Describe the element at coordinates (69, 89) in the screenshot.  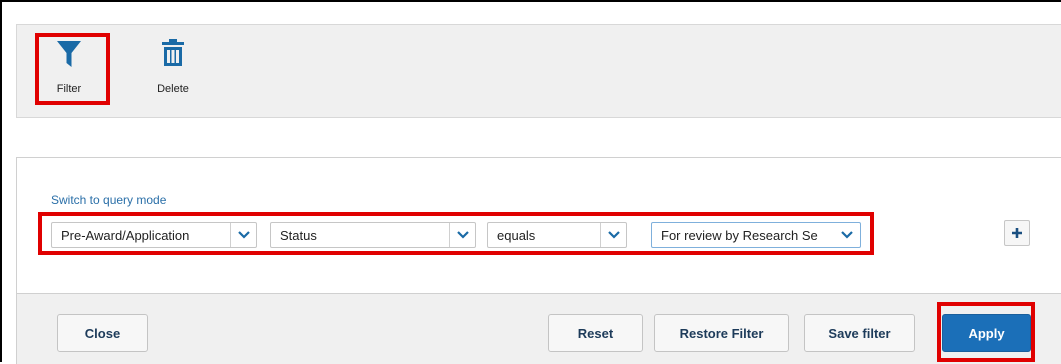
I see `filter-label: Filter` at that location.